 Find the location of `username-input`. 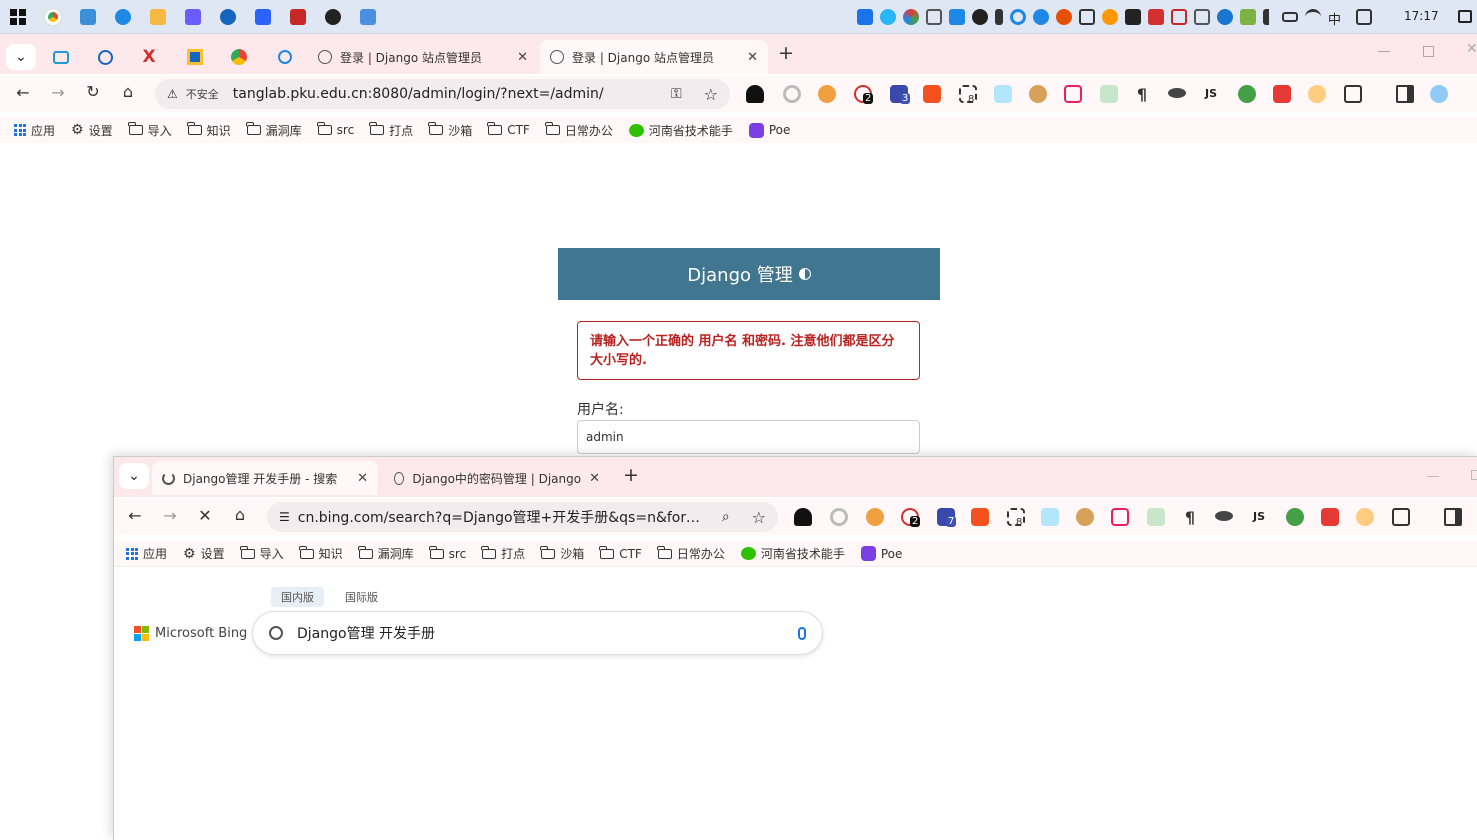

username-input is located at coordinates (748, 437).